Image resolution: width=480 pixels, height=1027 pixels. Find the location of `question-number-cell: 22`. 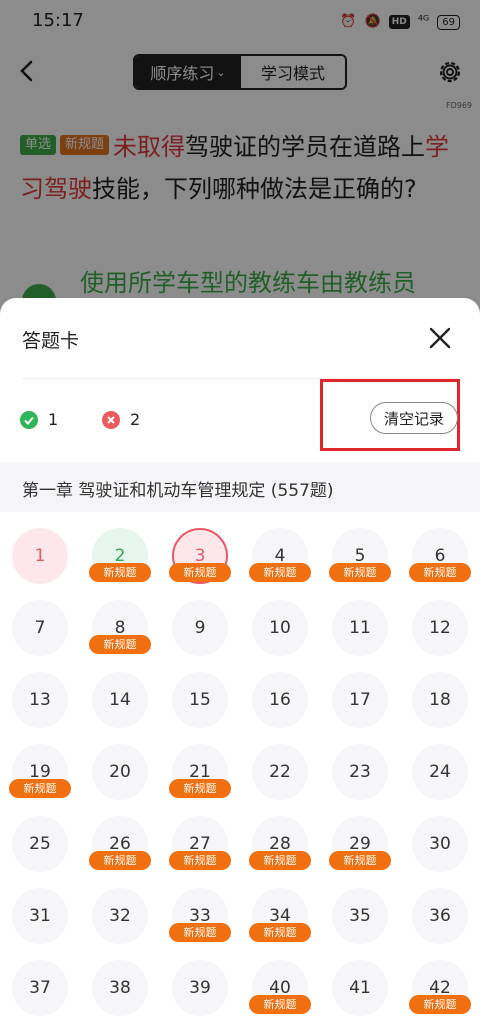

question-number-cell: 22 is located at coordinates (280, 772).